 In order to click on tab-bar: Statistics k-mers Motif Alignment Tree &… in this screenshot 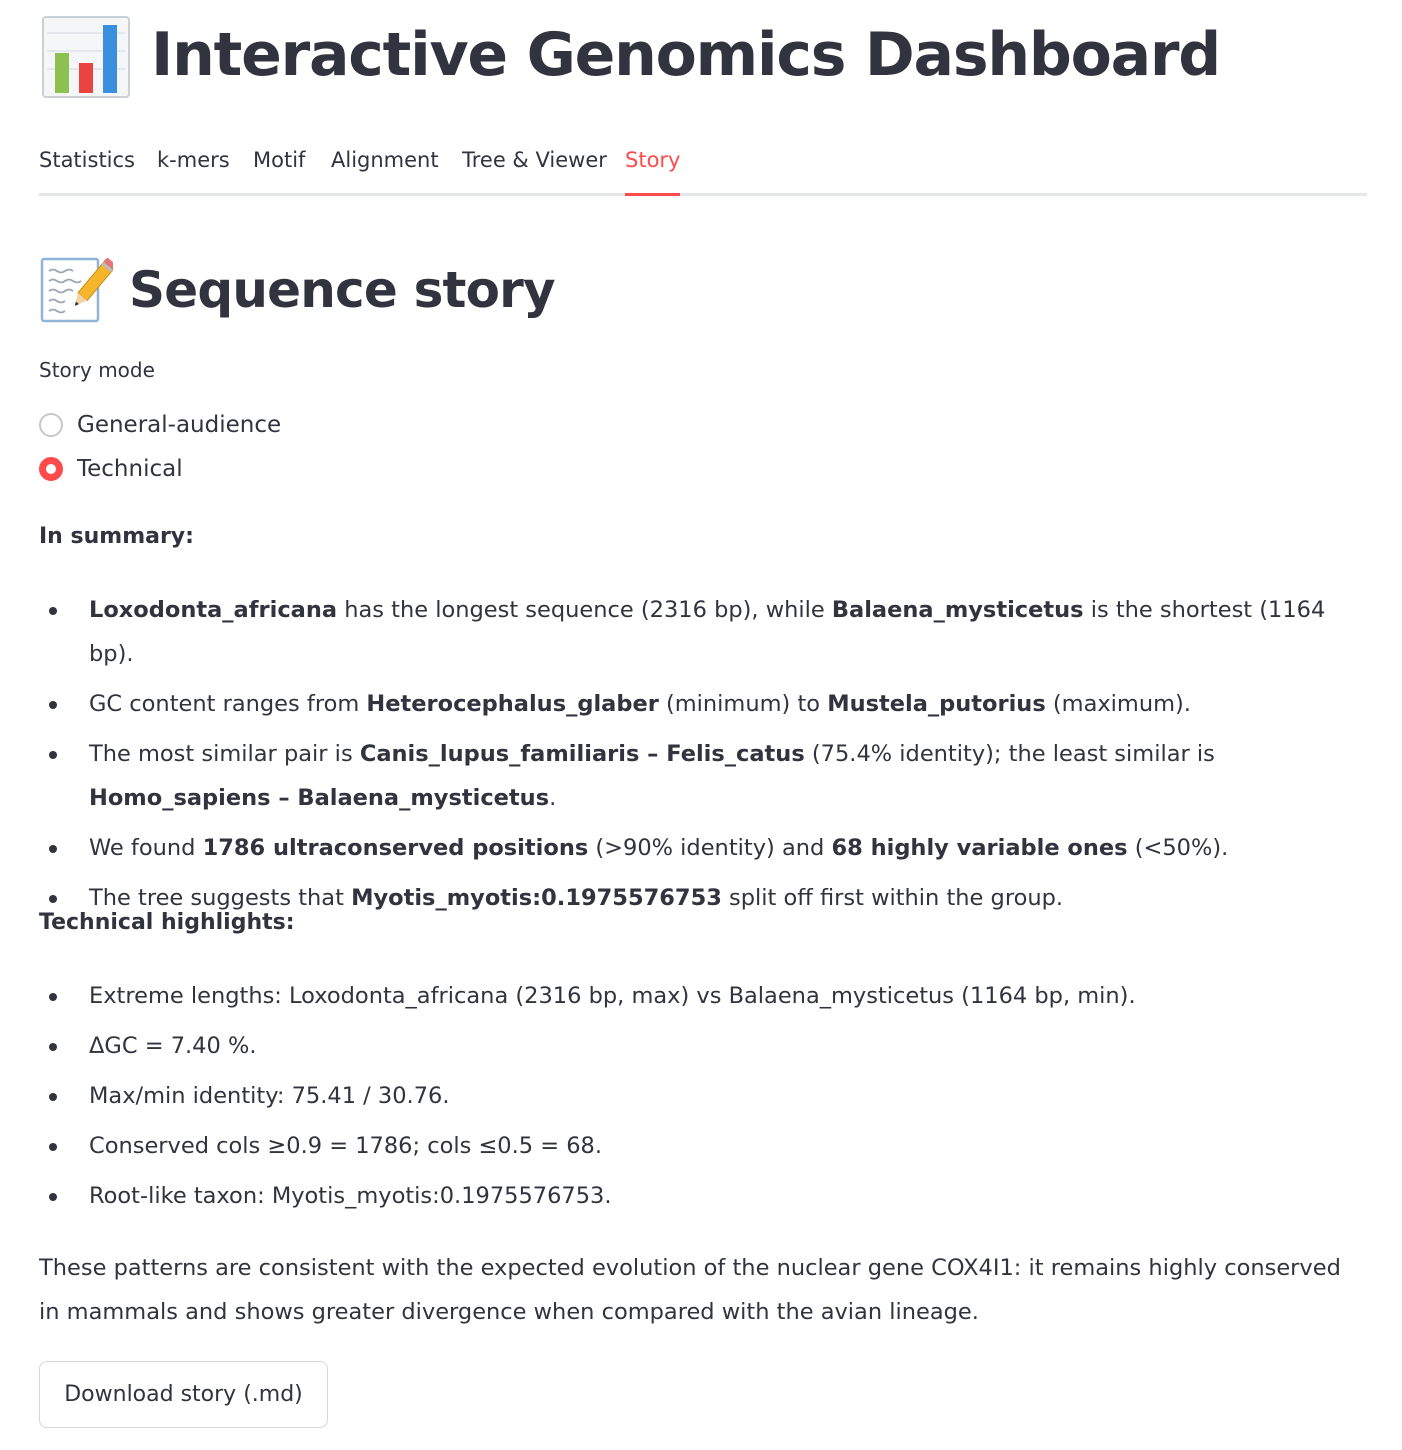, I will do `click(703, 165)`.